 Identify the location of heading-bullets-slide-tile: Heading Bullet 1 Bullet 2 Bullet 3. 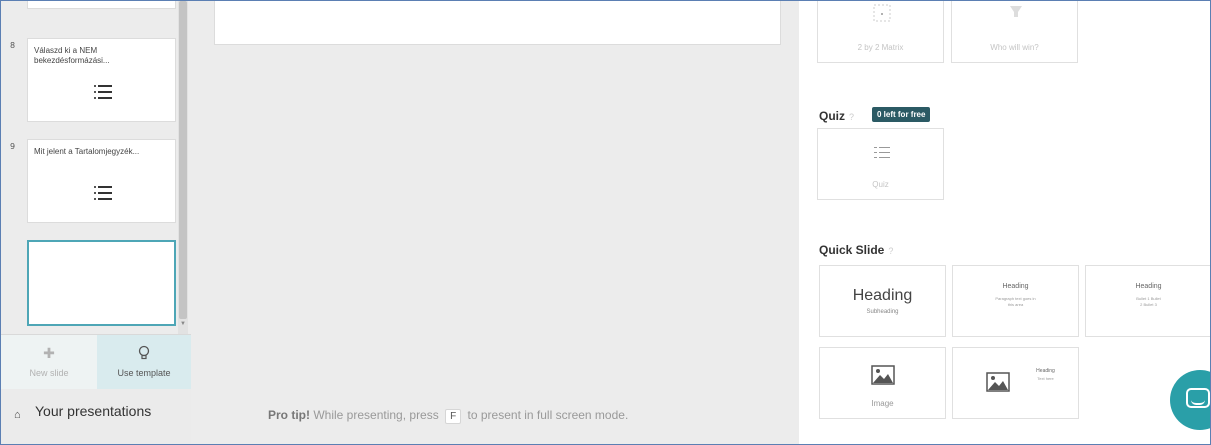
(1147, 301).